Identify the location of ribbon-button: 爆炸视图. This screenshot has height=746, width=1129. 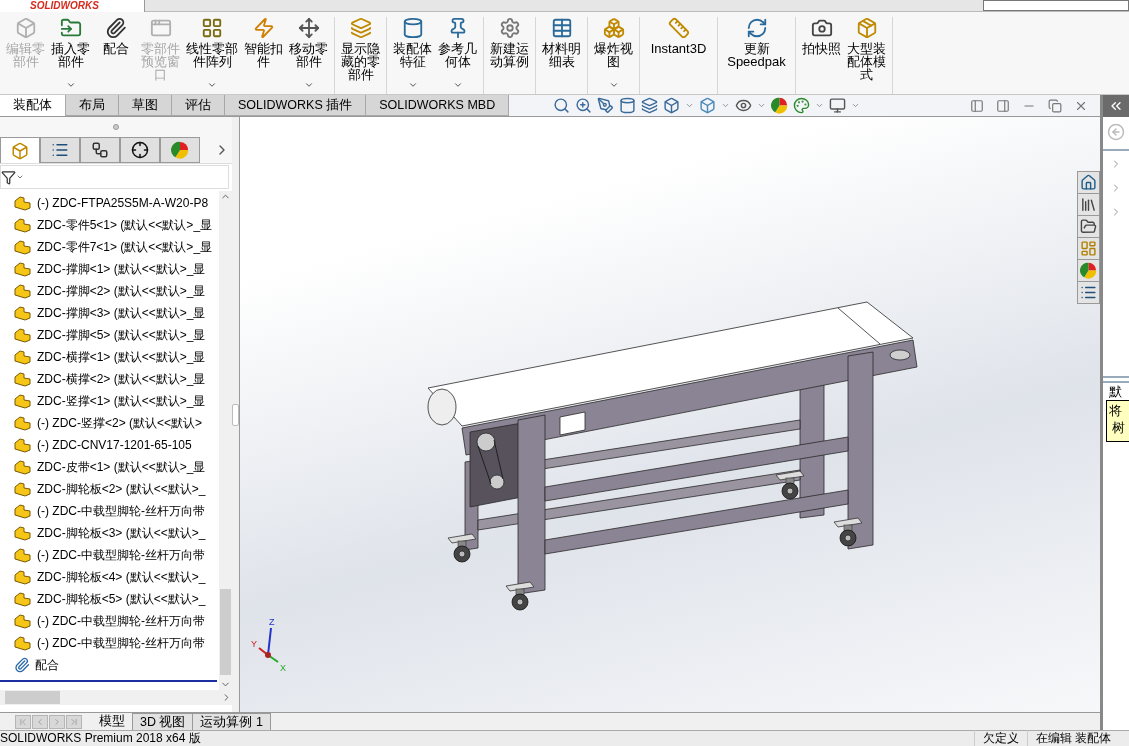
(613, 53).